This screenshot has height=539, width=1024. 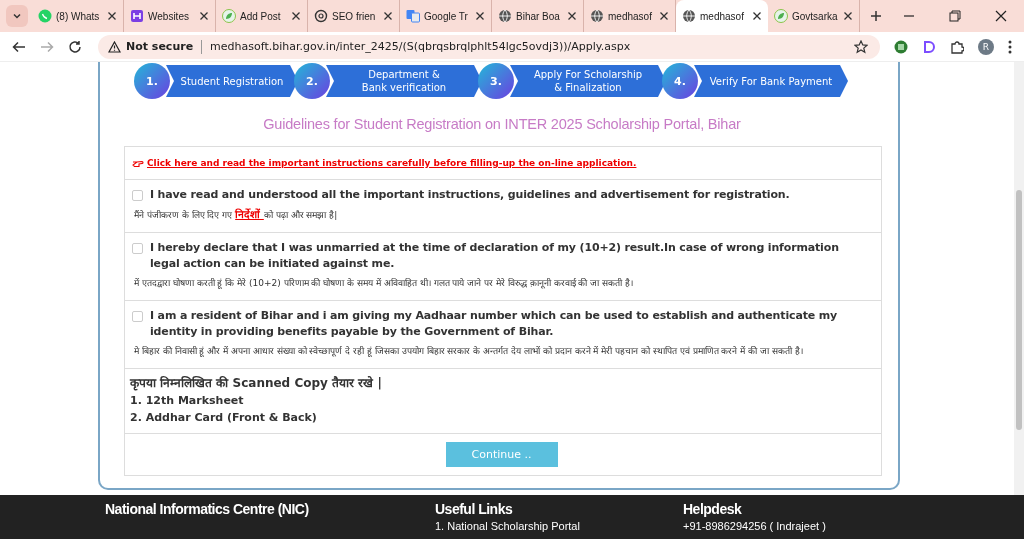 What do you see at coordinates (955, 16) in the screenshot?
I see `restore-icon` at bounding box center [955, 16].